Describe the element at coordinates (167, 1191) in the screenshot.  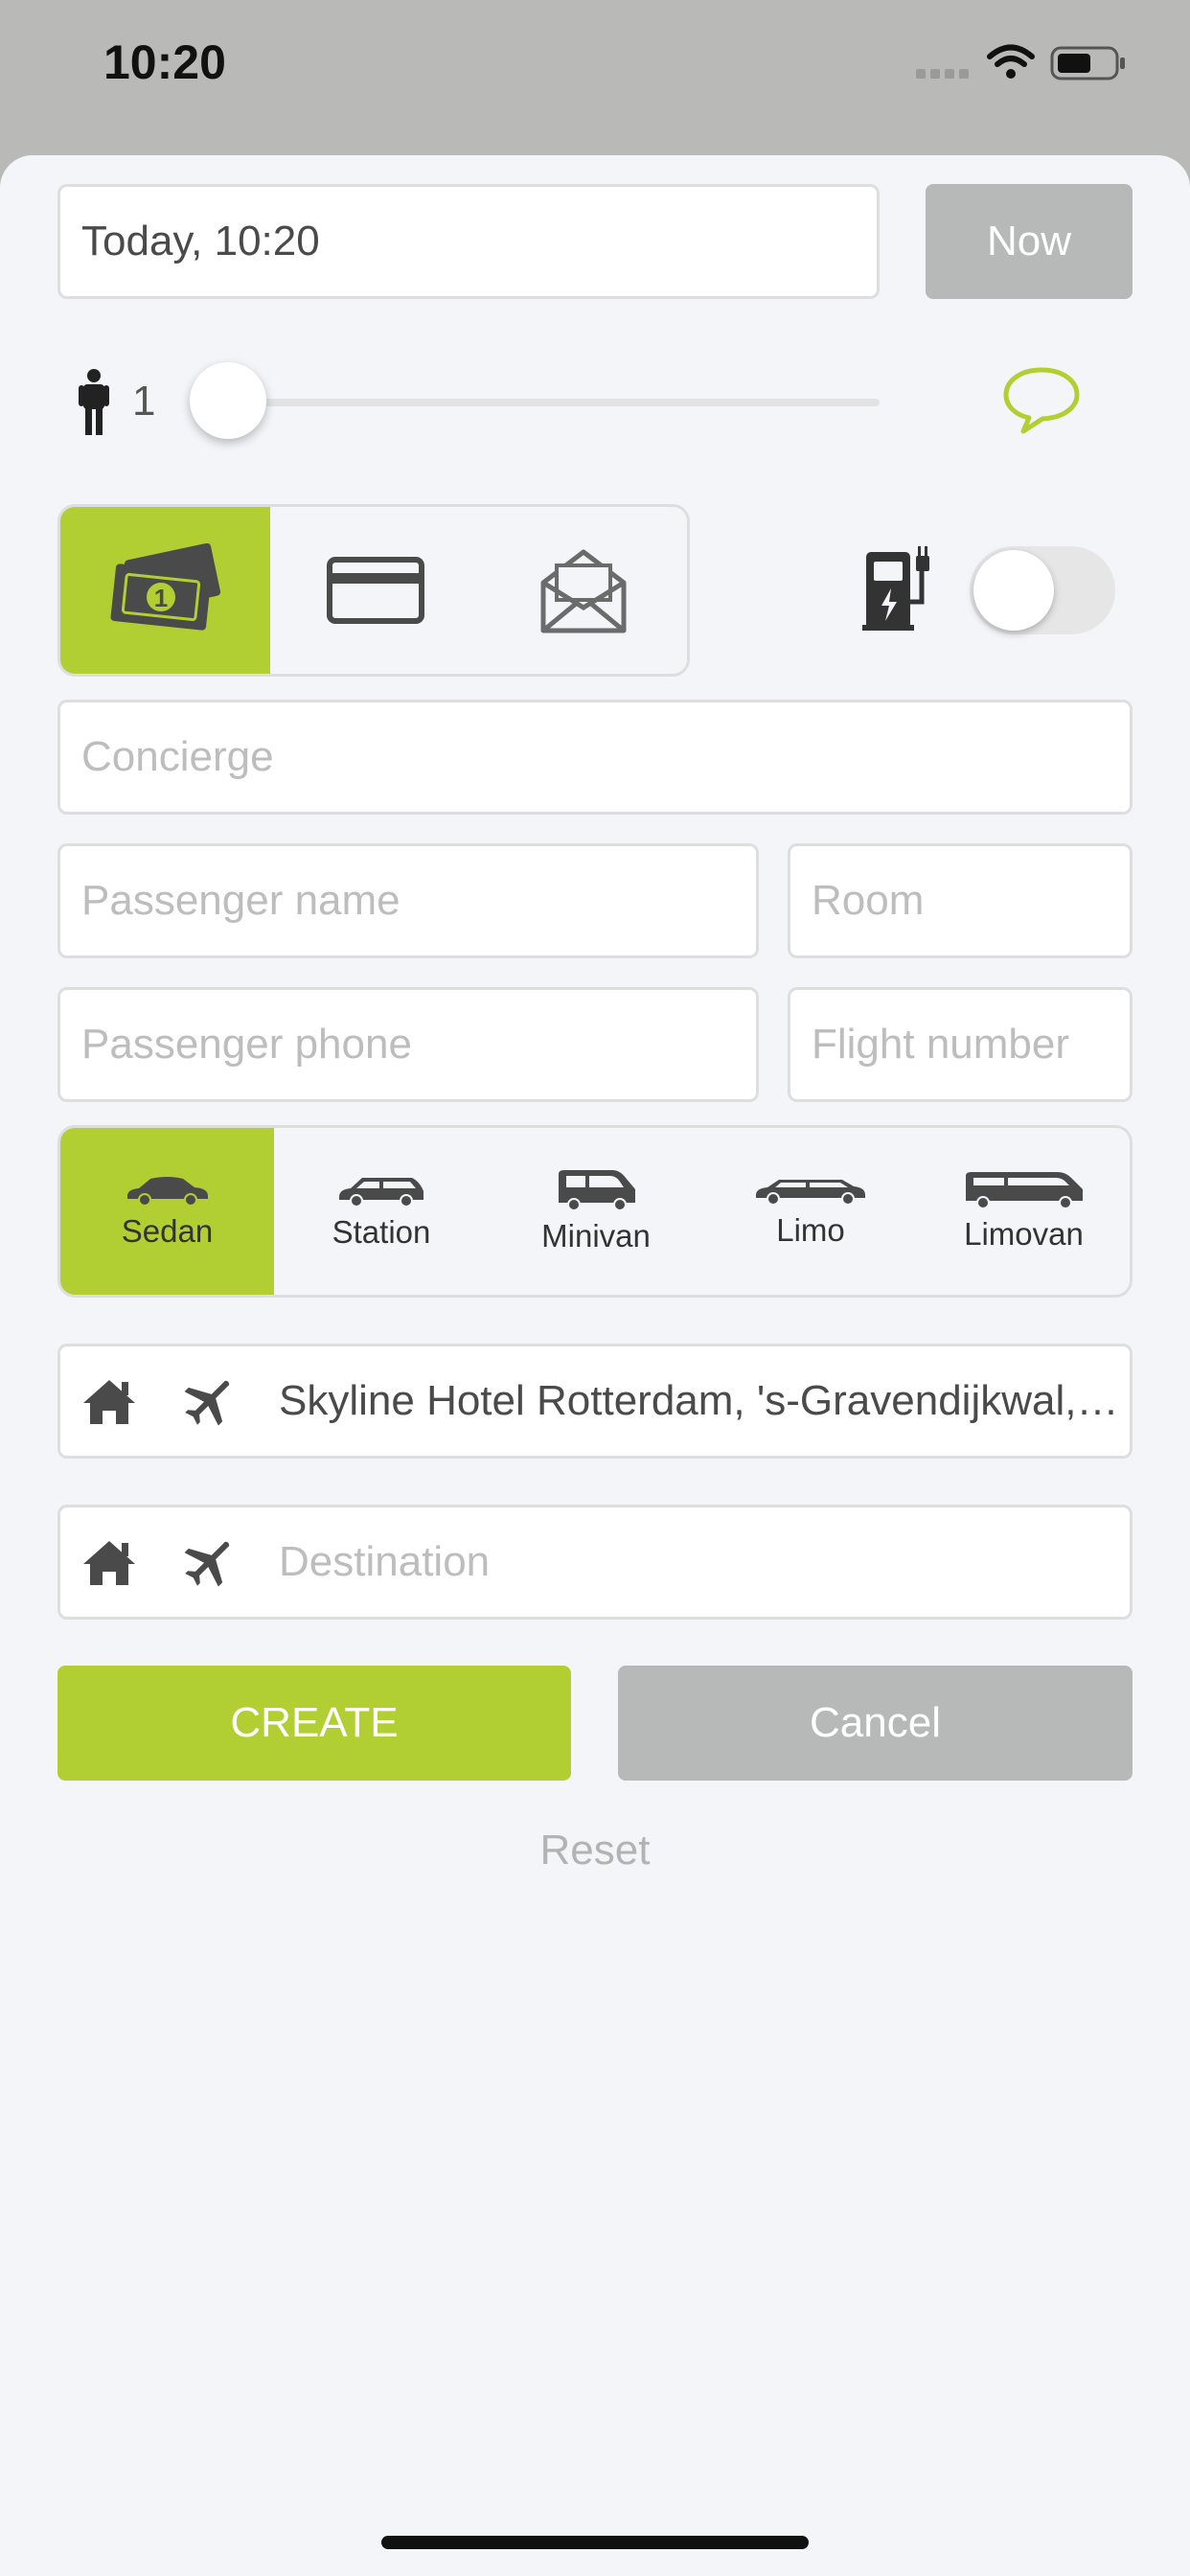
I see `sedan-icon` at that location.